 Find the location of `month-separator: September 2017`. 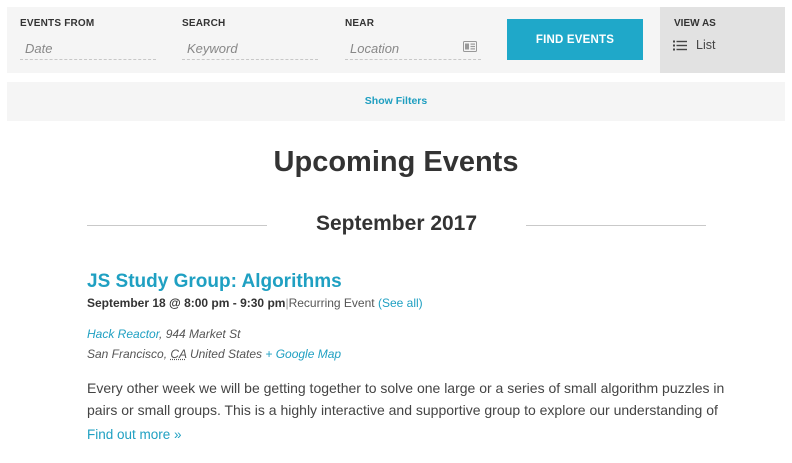

month-separator: September 2017 is located at coordinates (396, 226).